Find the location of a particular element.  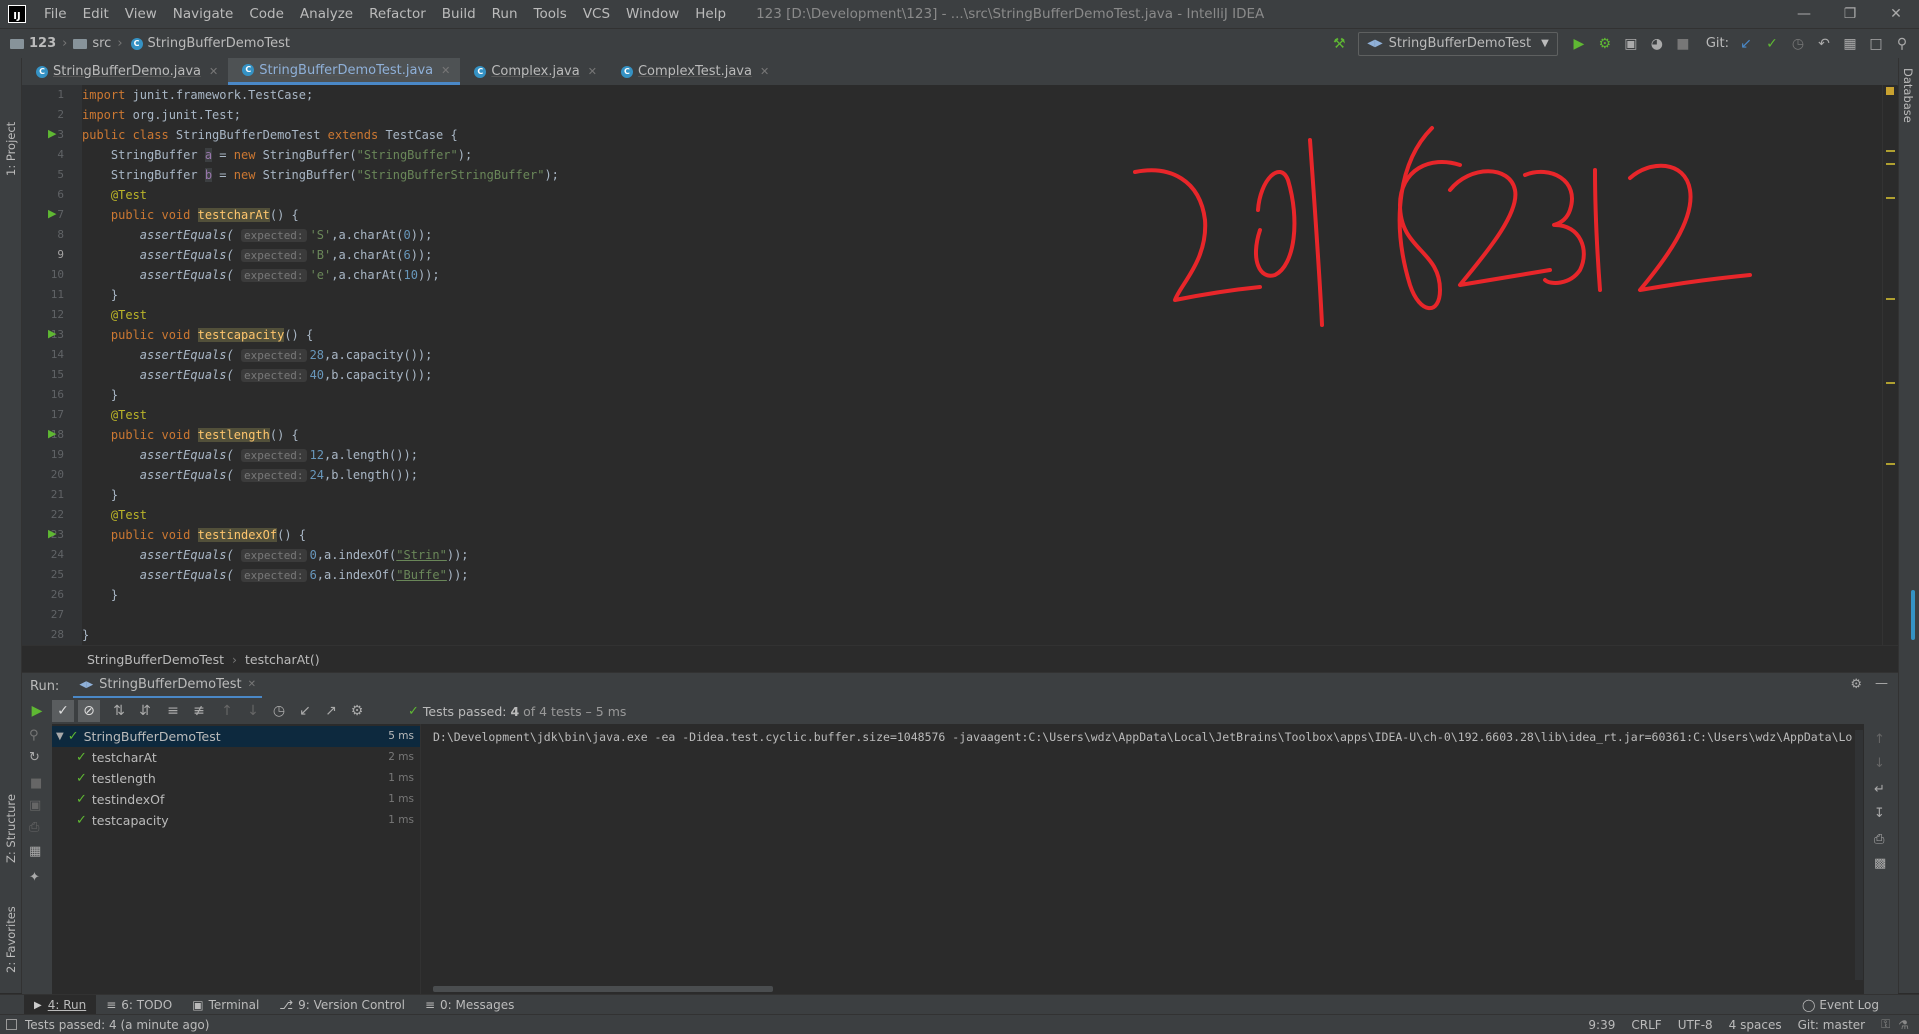

tree-test-node: ✓ testcharAt 2 ms is located at coordinates (248, 757).